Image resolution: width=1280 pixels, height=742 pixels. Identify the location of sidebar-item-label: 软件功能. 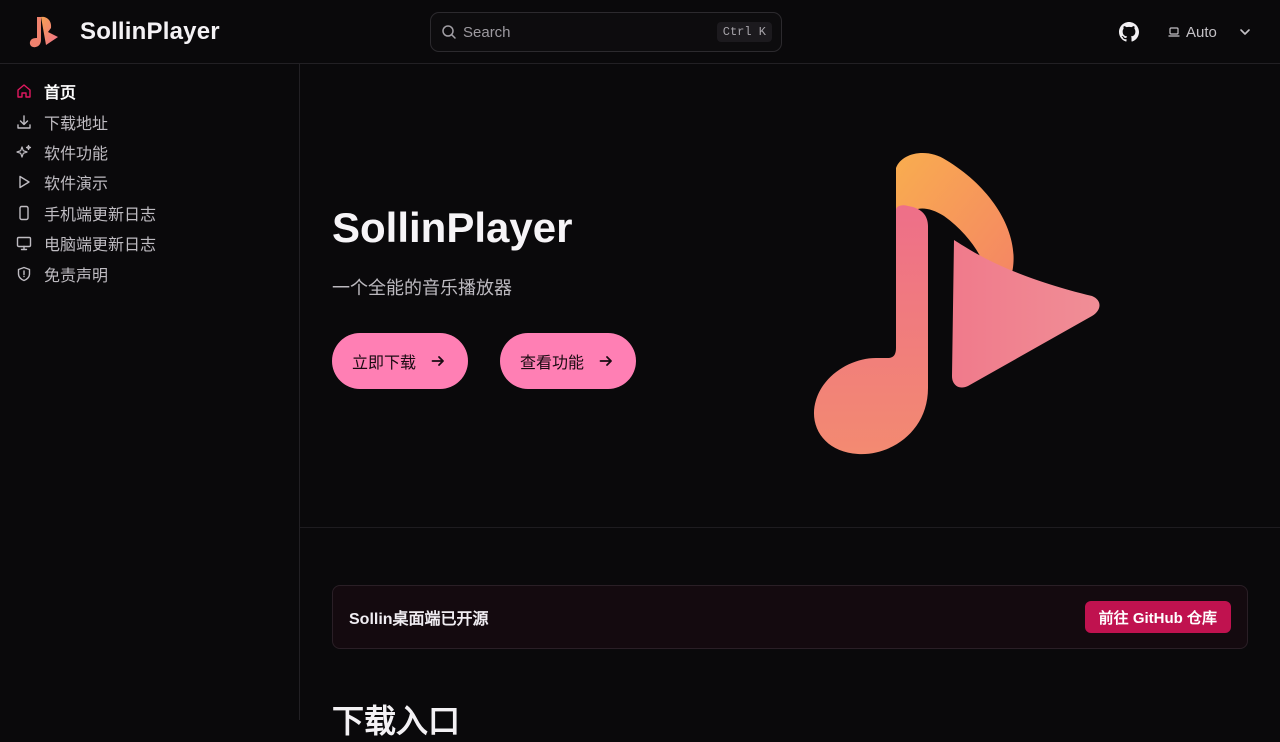
(76, 154).